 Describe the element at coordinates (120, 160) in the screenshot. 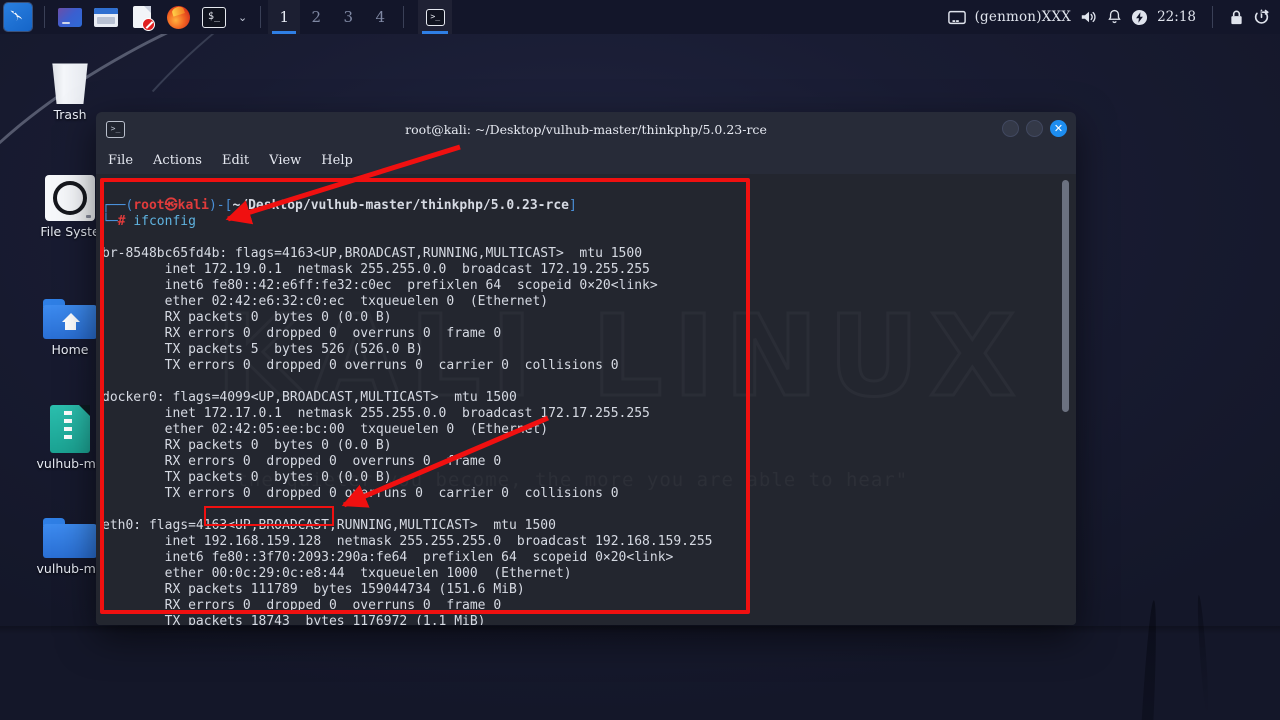

I see `menu-file: File` at that location.